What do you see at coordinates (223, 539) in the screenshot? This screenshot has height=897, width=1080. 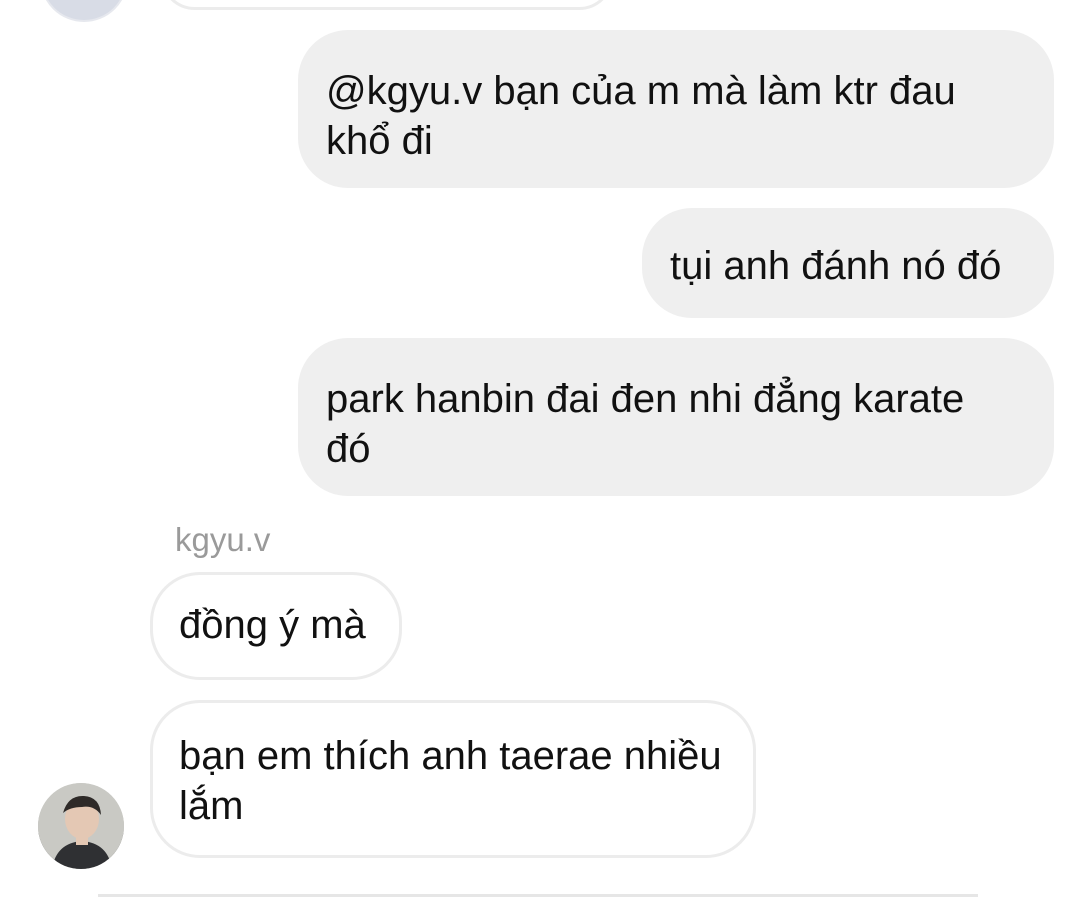 I see `sender-name: kgyu.v` at bounding box center [223, 539].